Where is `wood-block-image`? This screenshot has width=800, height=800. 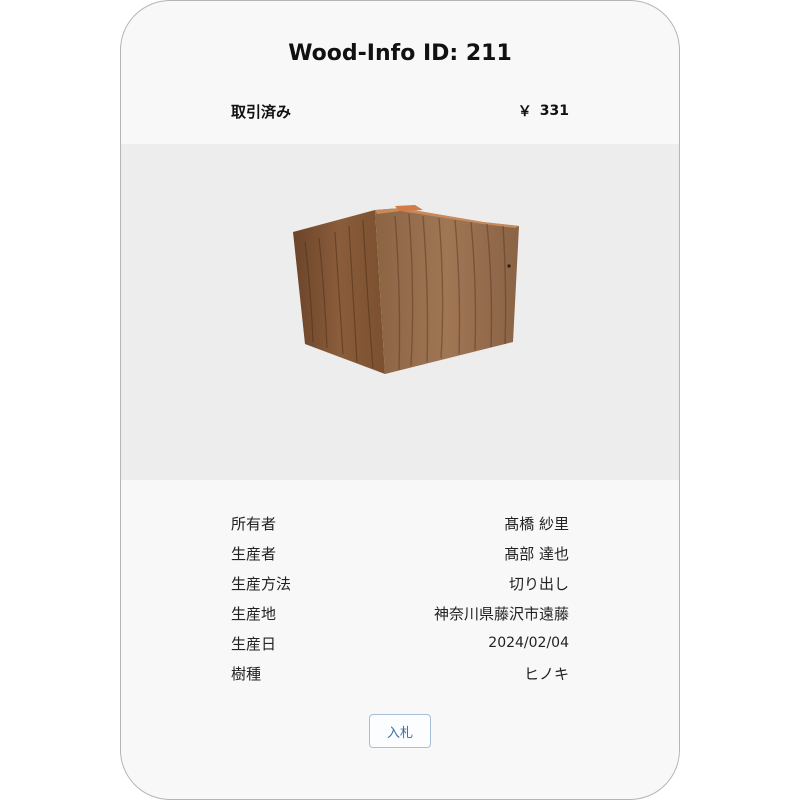
wood-block-image is located at coordinates (406, 289).